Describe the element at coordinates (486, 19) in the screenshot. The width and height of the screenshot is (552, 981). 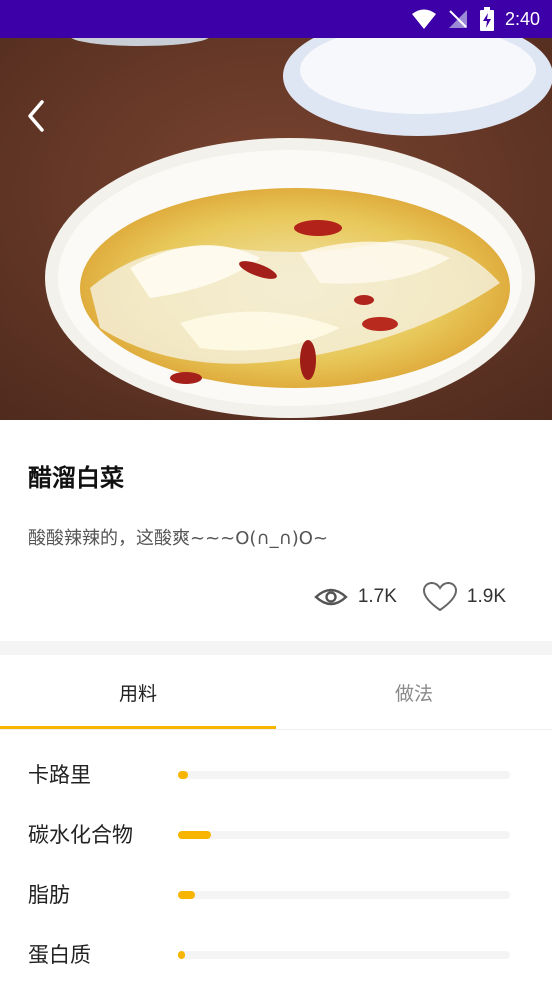
I see `battery-charging-icon` at that location.